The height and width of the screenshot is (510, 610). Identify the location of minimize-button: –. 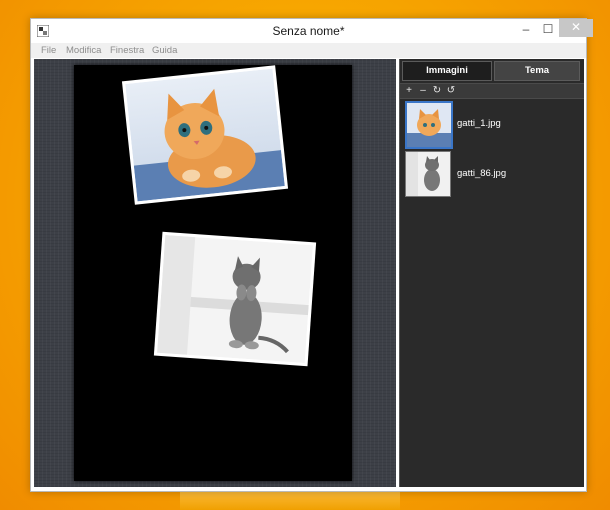
(526, 29).